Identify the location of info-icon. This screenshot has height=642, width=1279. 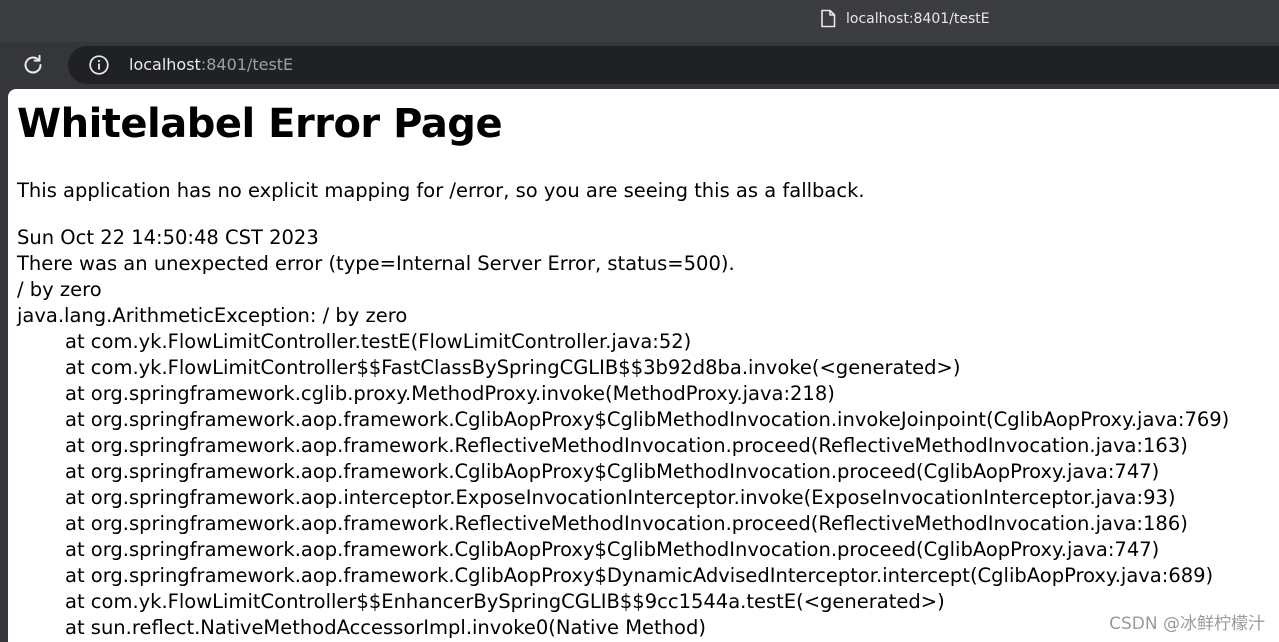
(99, 65).